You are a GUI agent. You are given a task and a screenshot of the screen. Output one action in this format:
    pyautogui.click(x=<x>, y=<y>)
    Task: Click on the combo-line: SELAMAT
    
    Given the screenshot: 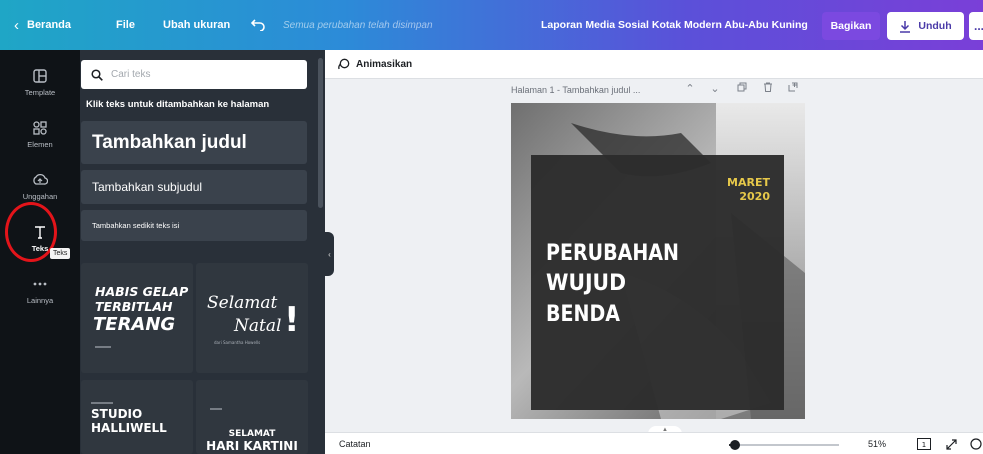 What is the action you would take?
    pyautogui.click(x=253, y=434)
    